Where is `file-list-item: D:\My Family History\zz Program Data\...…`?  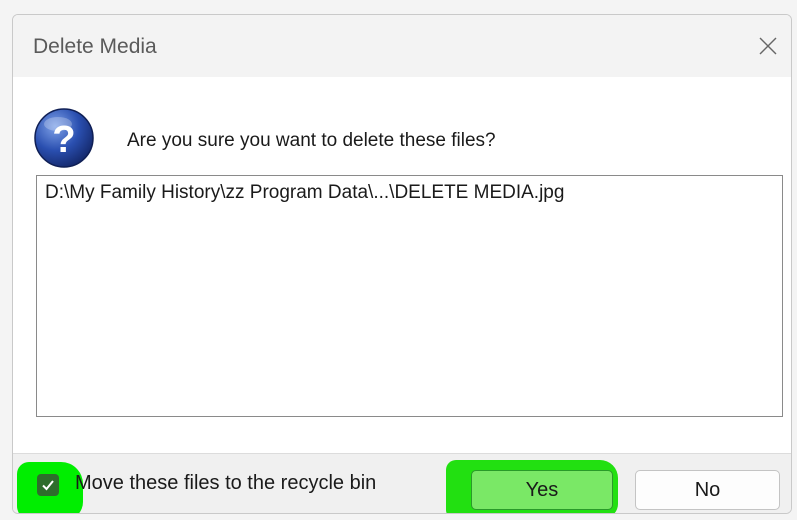 file-list-item: D:\My Family History\zz Program Data\...… is located at coordinates (409, 193).